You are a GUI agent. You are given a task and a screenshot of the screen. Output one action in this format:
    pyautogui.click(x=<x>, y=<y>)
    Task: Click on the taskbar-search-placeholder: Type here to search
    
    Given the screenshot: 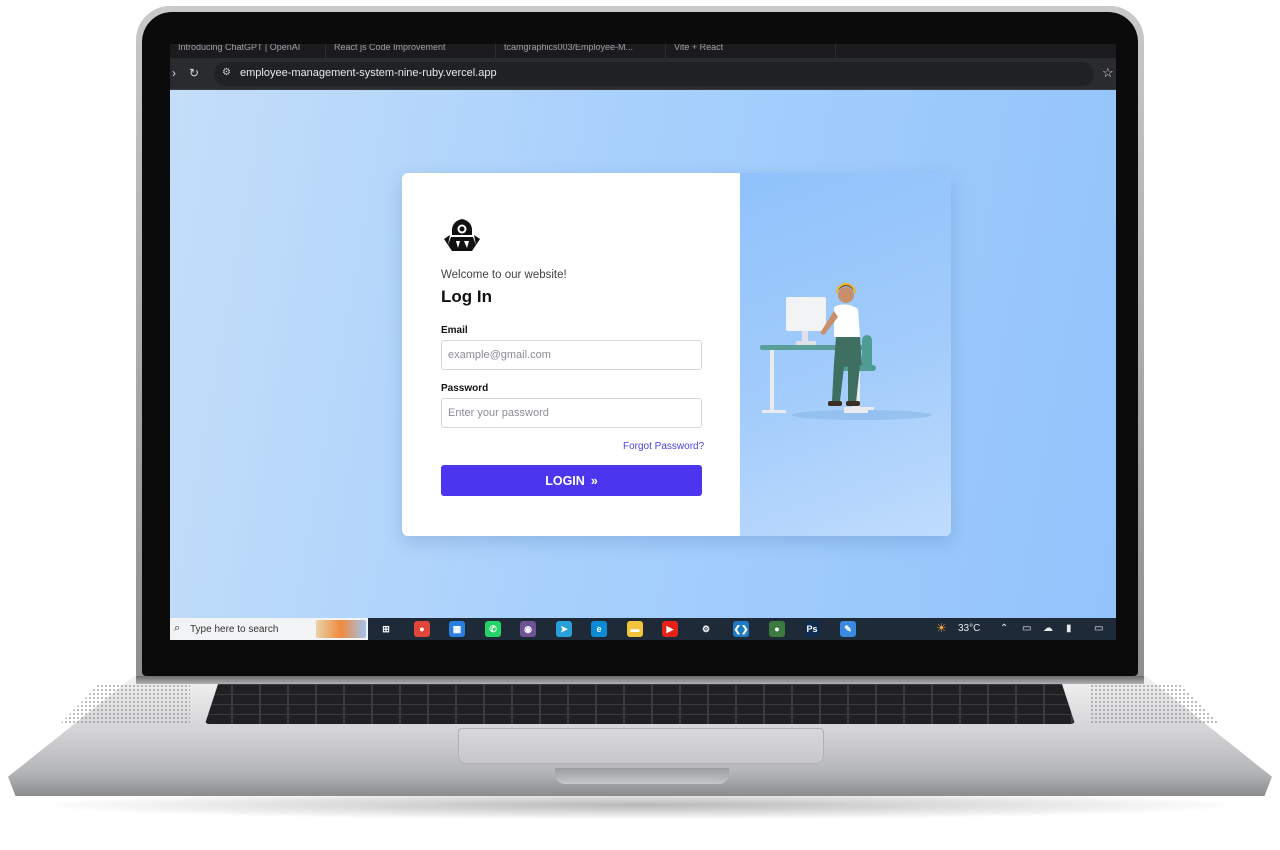 What is the action you would take?
    pyautogui.click(x=234, y=629)
    